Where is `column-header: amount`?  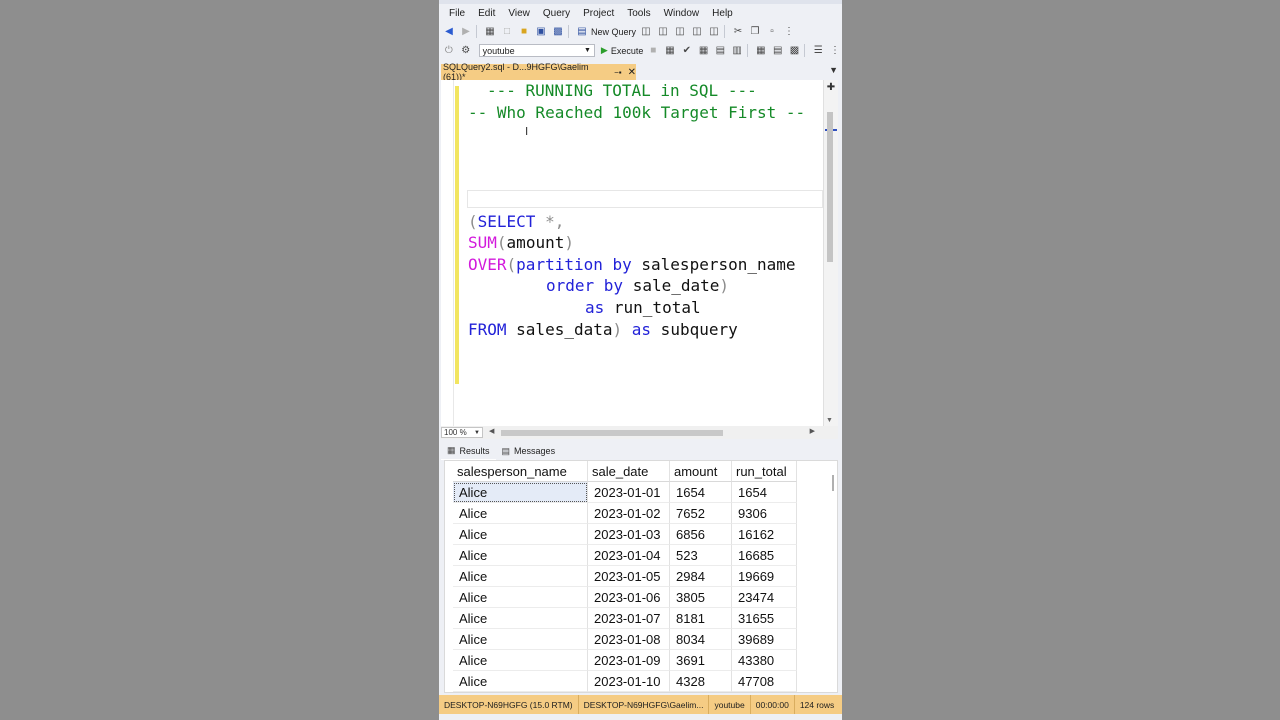 column-header: amount is located at coordinates (701, 471).